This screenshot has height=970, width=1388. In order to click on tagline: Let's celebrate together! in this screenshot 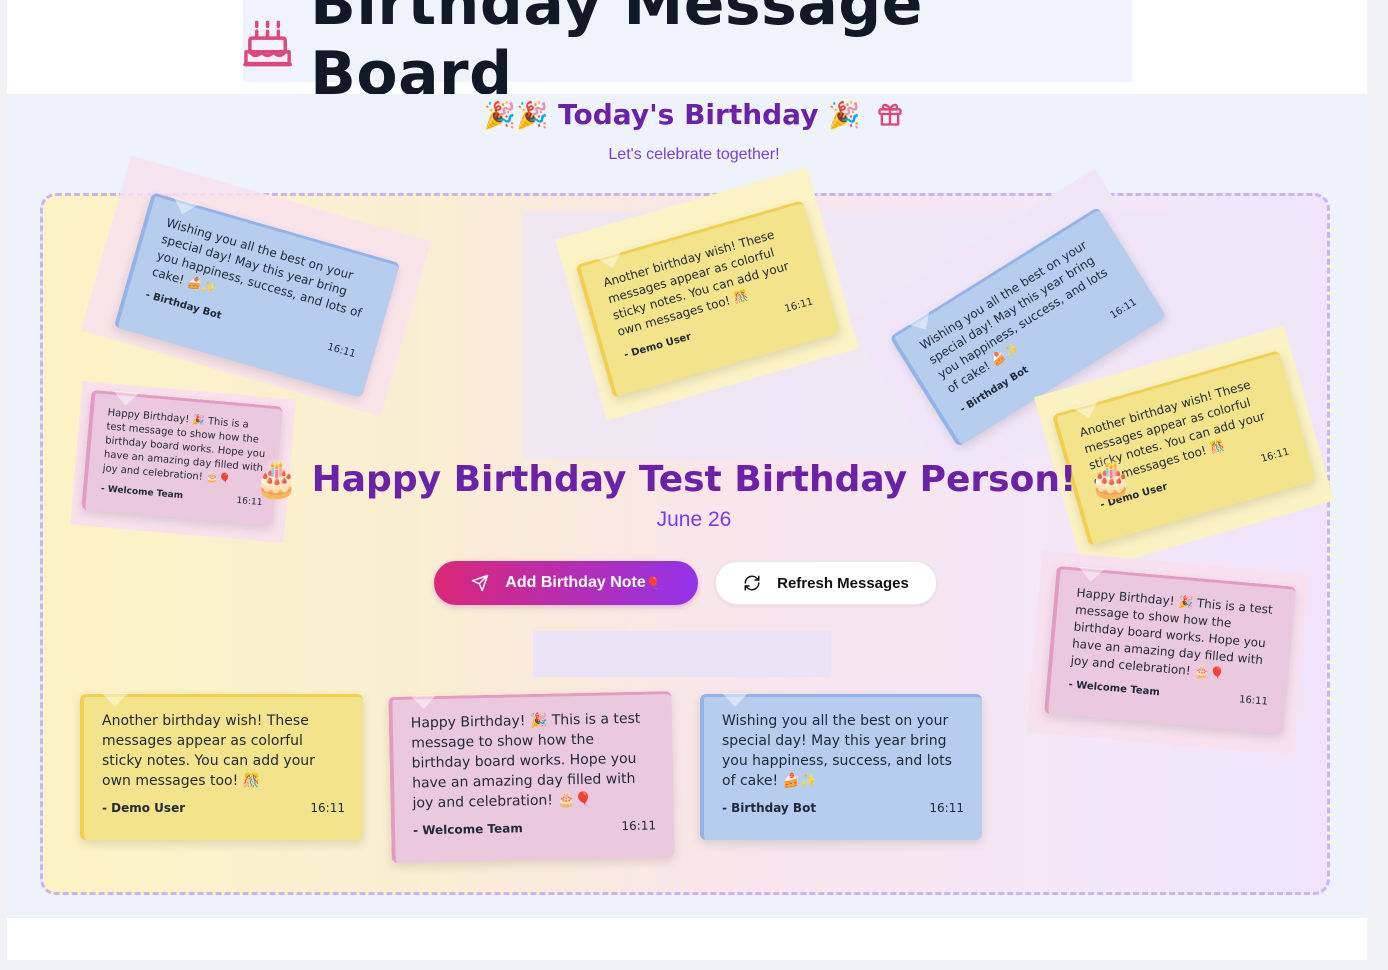, I will do `click(694, 154)`.